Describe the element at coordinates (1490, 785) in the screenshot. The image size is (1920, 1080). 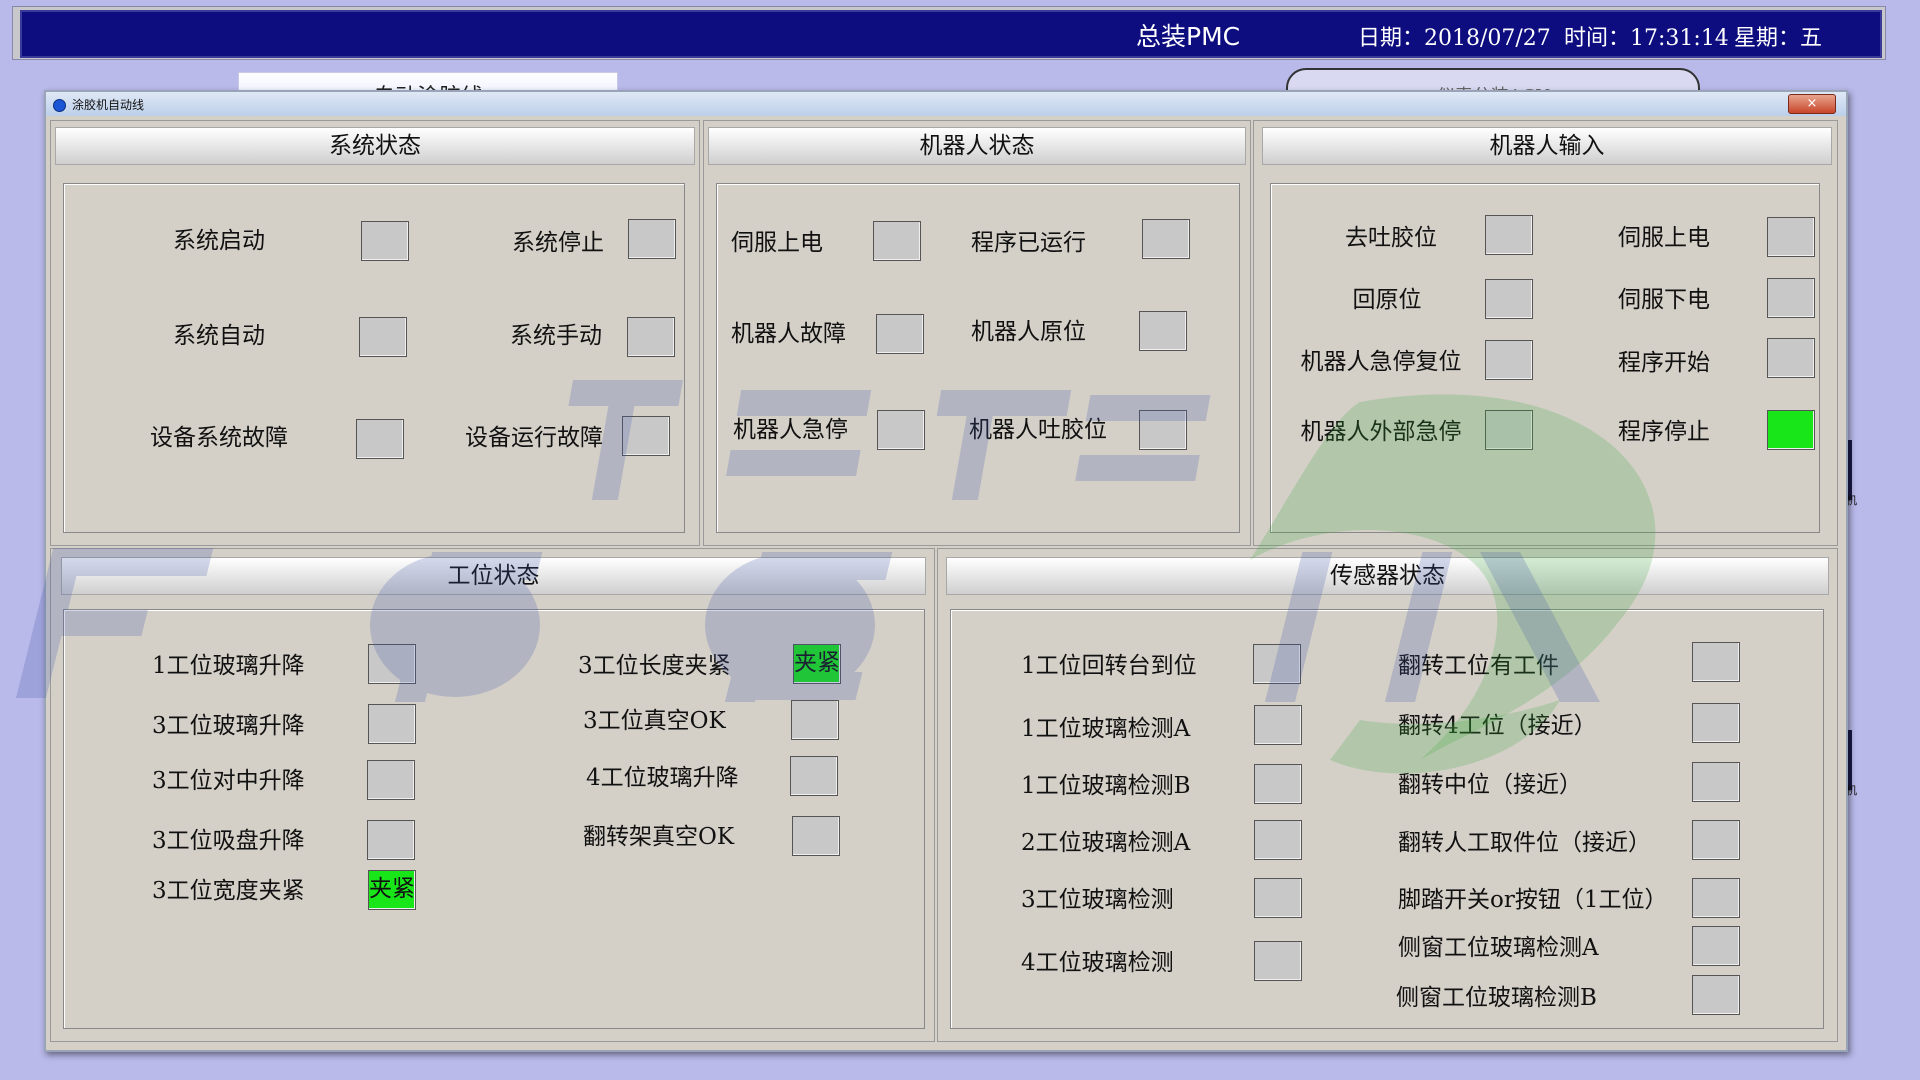
I see `status-label: 翻转中位（接近）` at that location.